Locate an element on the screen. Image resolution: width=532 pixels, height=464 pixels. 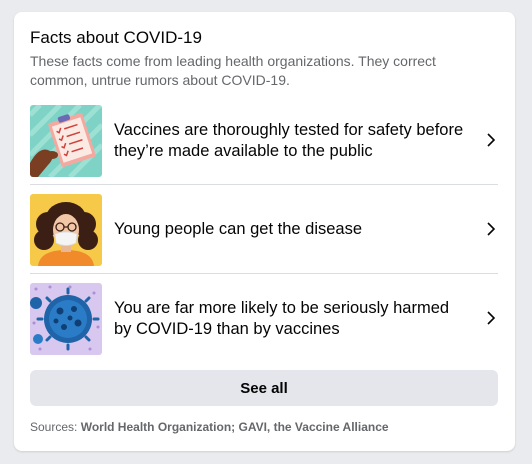
fact-item-young-people: Young people can get the disease is located at coordinates (264, 229).